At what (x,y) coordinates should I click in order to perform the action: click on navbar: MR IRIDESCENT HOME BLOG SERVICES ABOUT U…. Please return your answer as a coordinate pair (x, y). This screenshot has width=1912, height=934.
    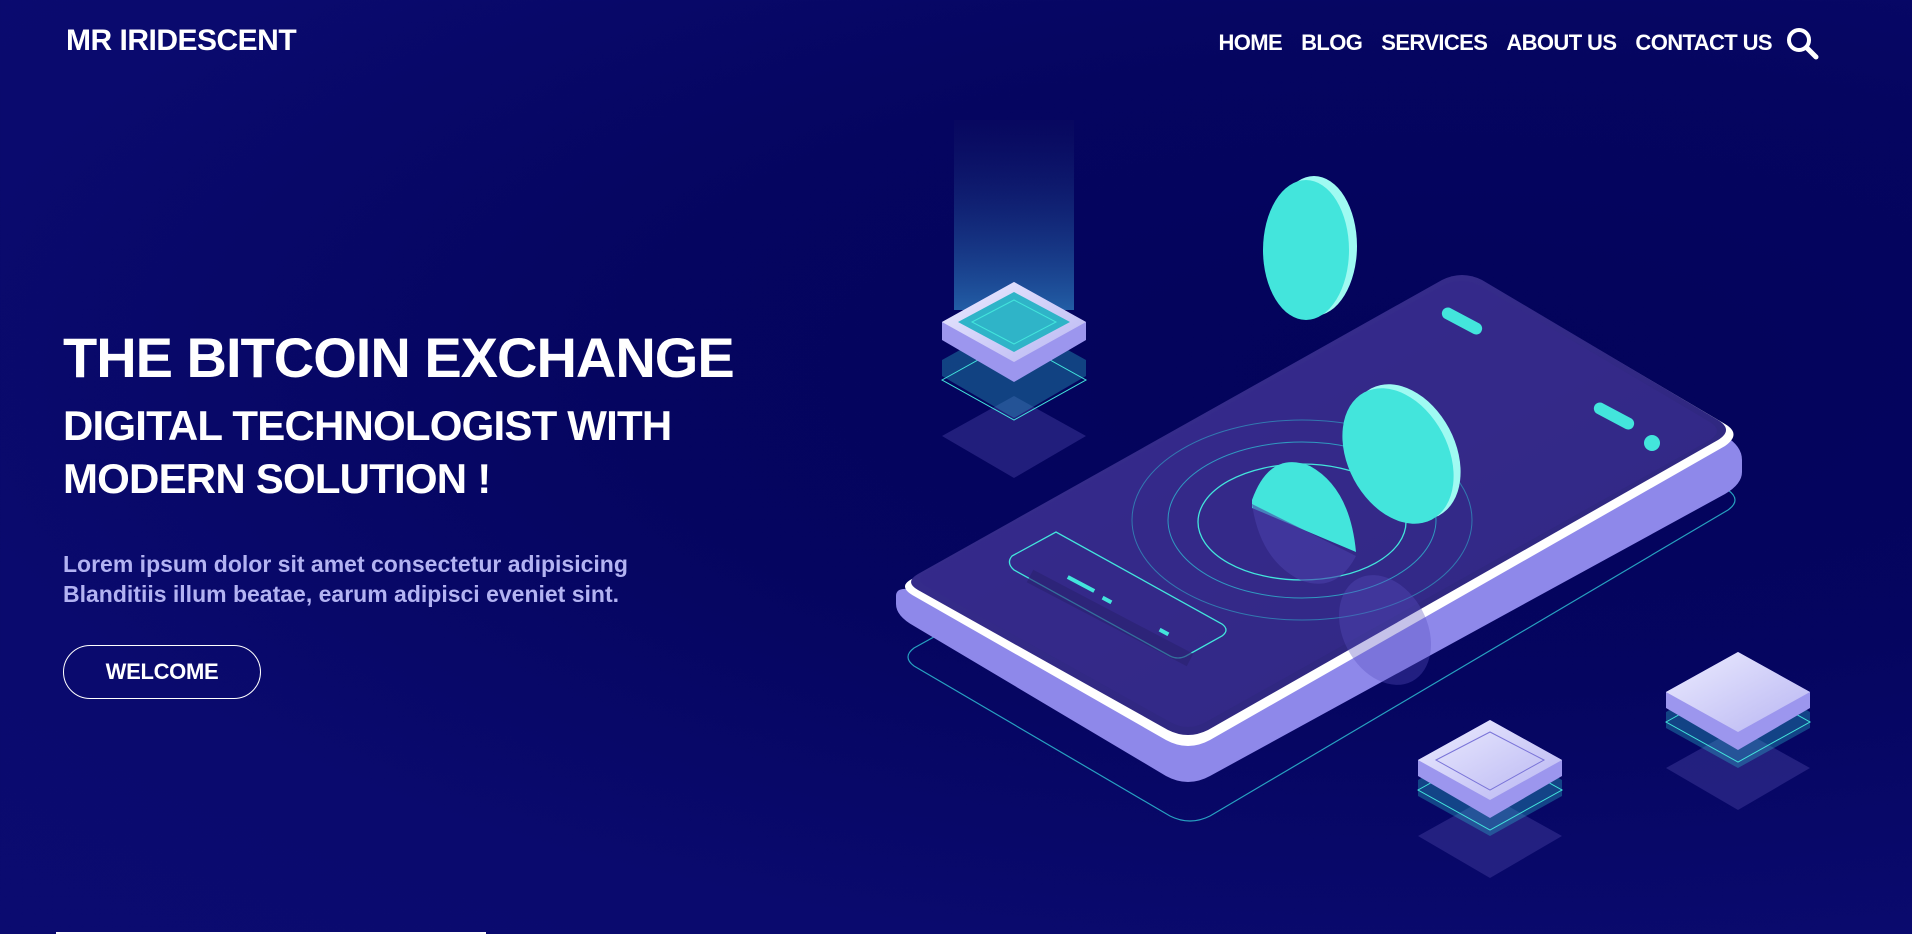
    Looking at the image, I should click on (956, 43).